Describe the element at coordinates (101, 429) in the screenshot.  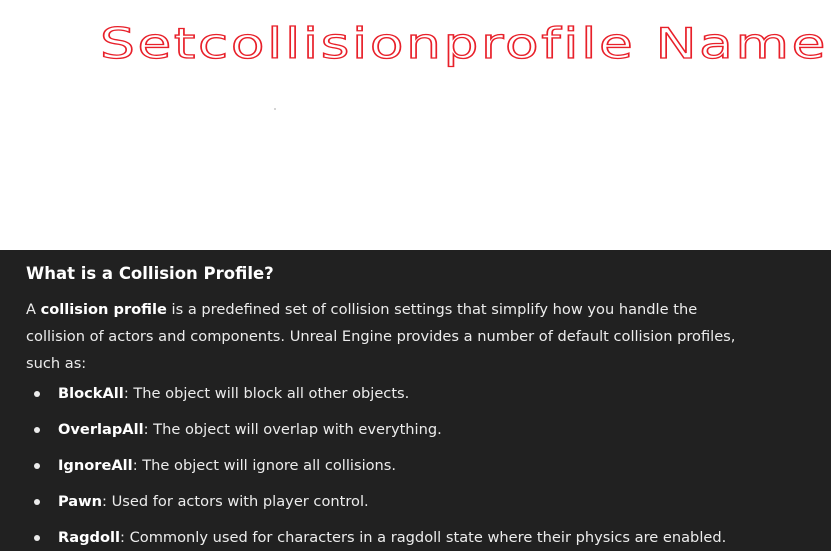
I see `list-item-term: OverlapAll` at that location.